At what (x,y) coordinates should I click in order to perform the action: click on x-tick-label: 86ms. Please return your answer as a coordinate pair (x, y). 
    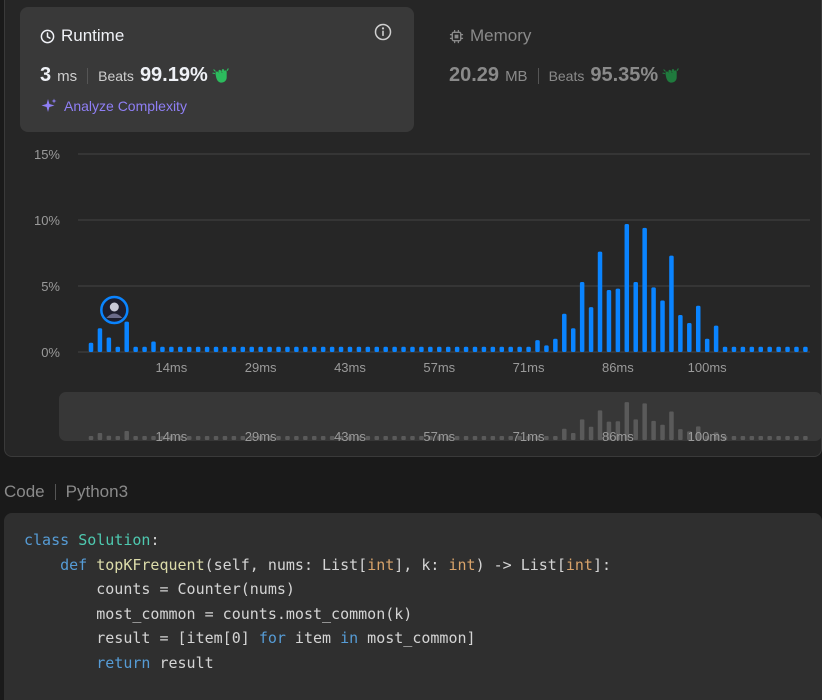
    Looking at the image, I should click on (618, 367).